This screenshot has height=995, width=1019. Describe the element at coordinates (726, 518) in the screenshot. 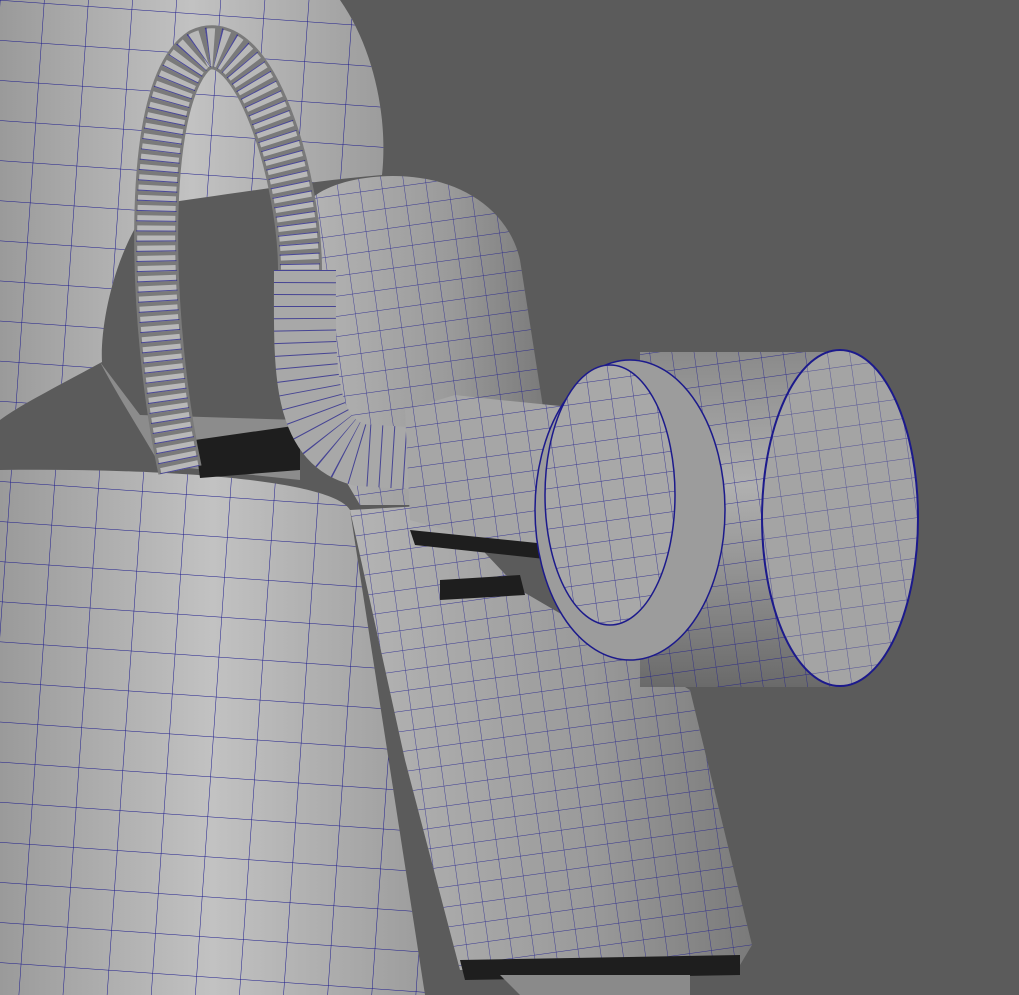

I see `gauge-cylinder` at that location.